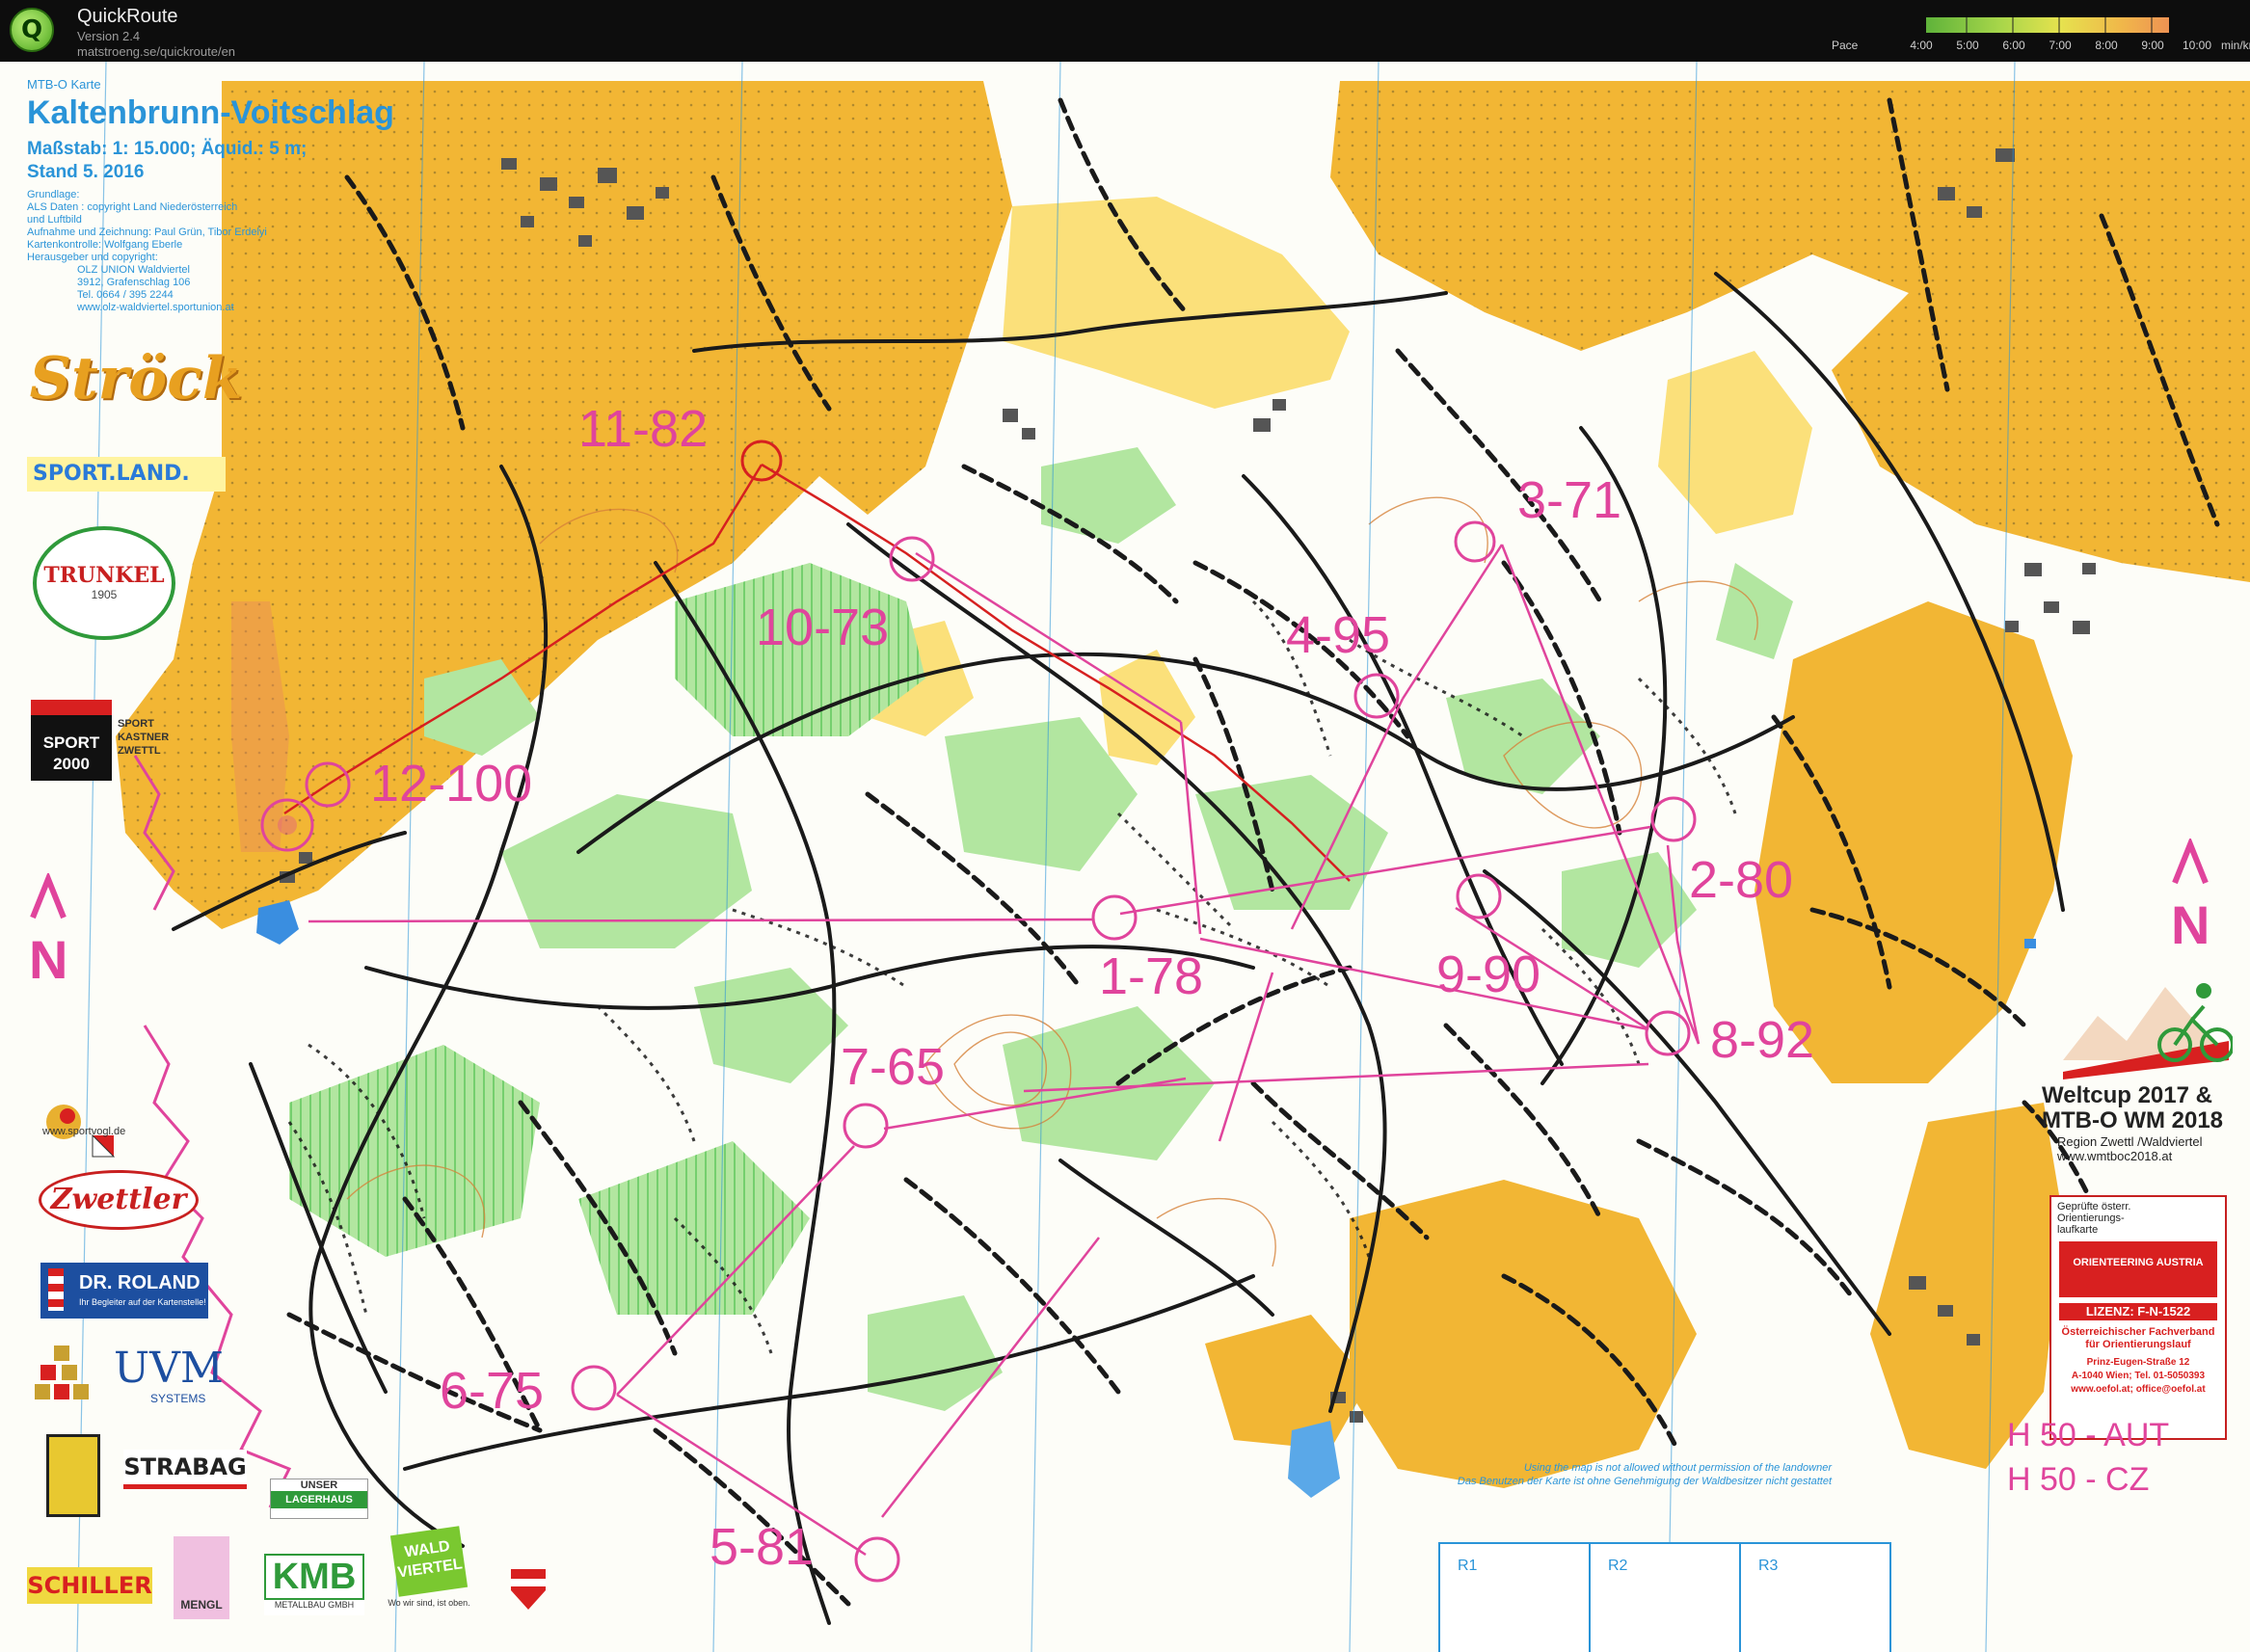  Describe the element at coordinates (1846, 45) in the screenshot. I see `pace-label: Pace` at that location.